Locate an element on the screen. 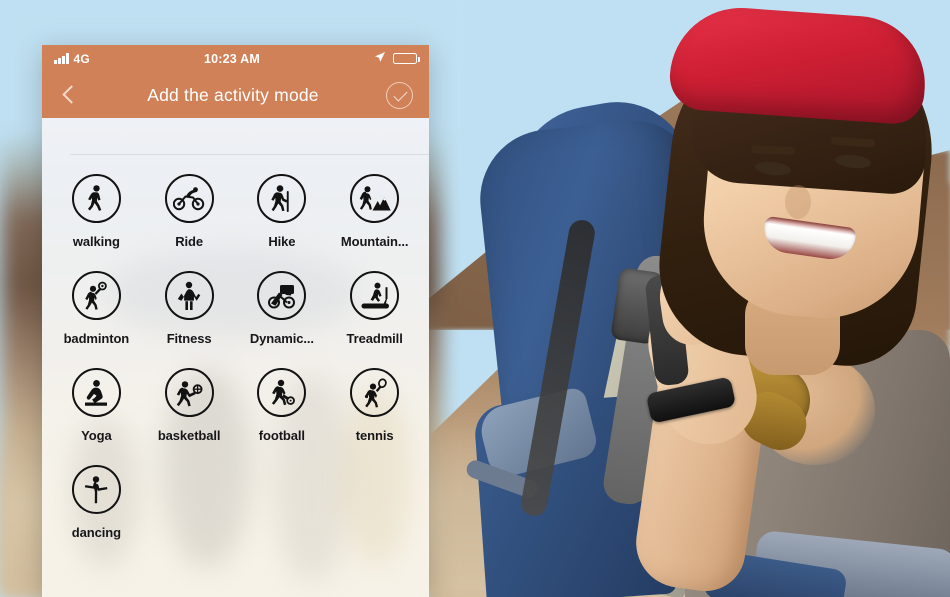 Image resolution: width=950 pixels, height=597 pixels. activity-label: Ride is located at coordinates (189, 241).